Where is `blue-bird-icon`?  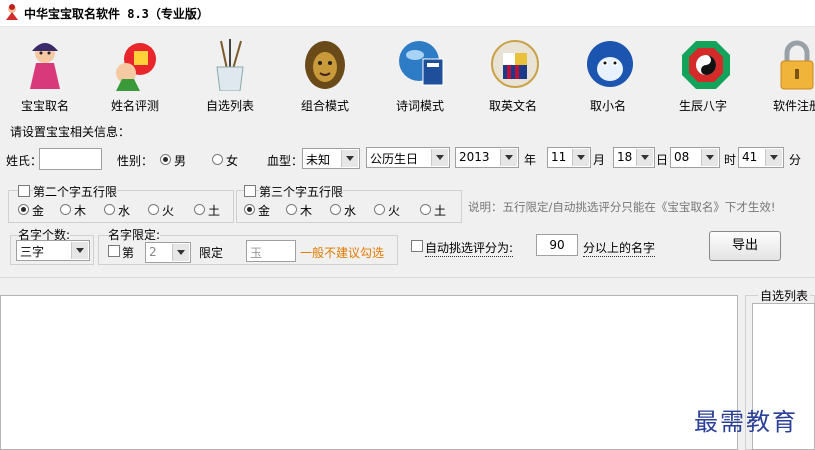 blue-bird-icon is located at coordinates (610, 64).